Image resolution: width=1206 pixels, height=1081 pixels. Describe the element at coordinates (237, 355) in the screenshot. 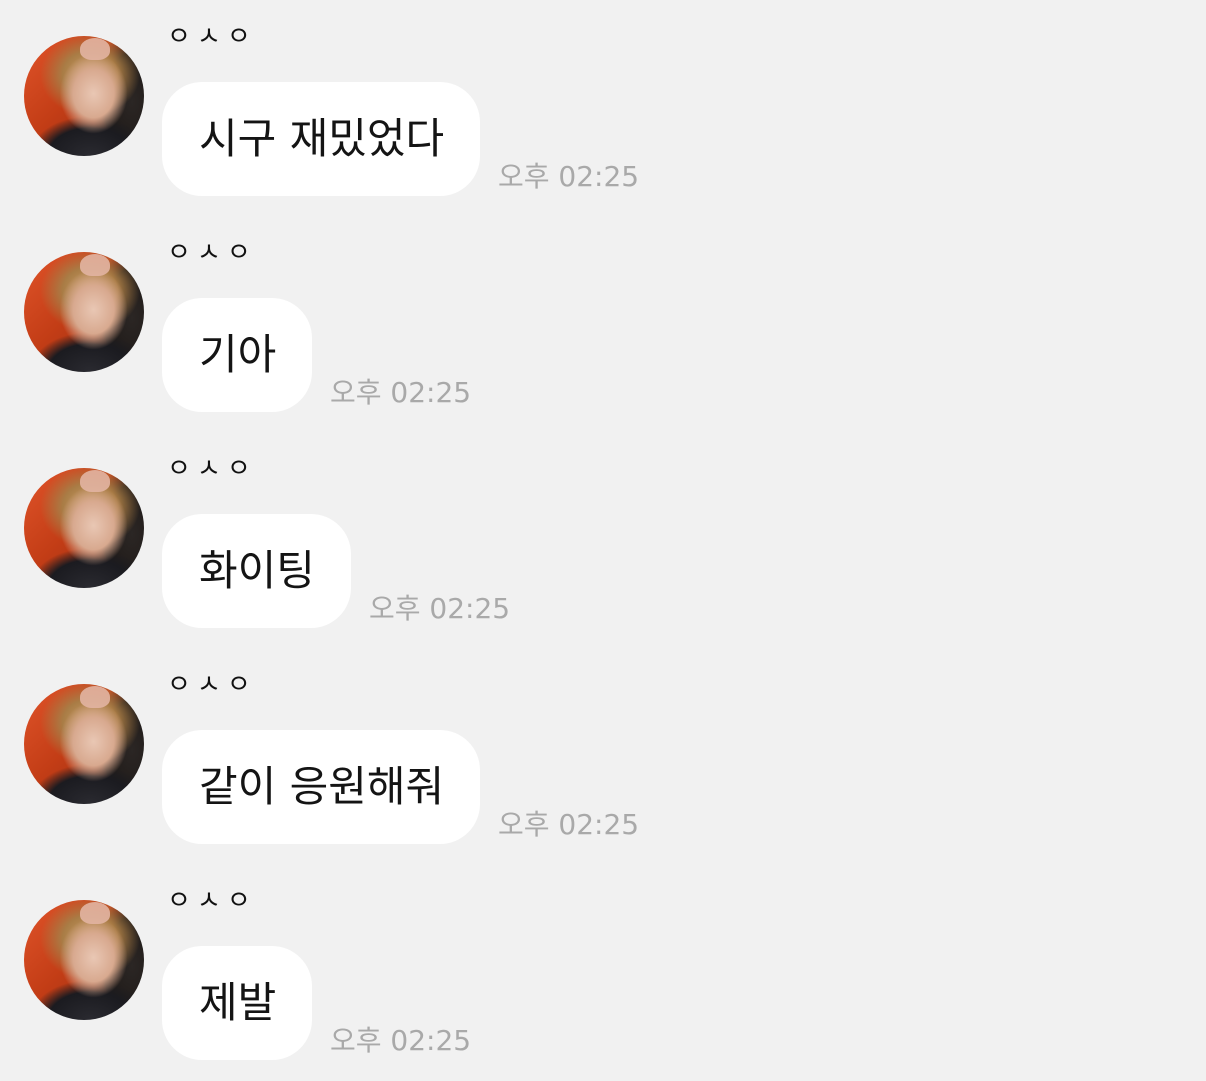

I see `message-bubble: 기아` at that location.